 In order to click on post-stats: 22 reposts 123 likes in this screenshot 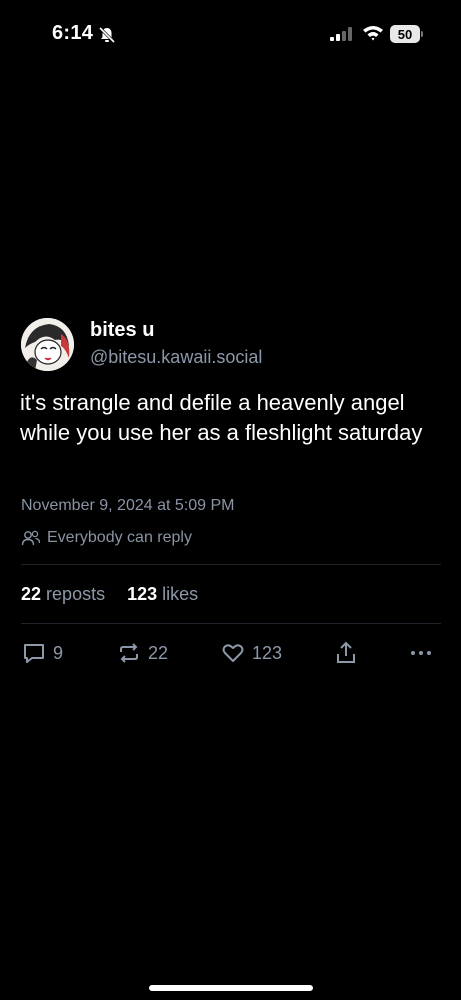, I will do `click(109, 594)`.